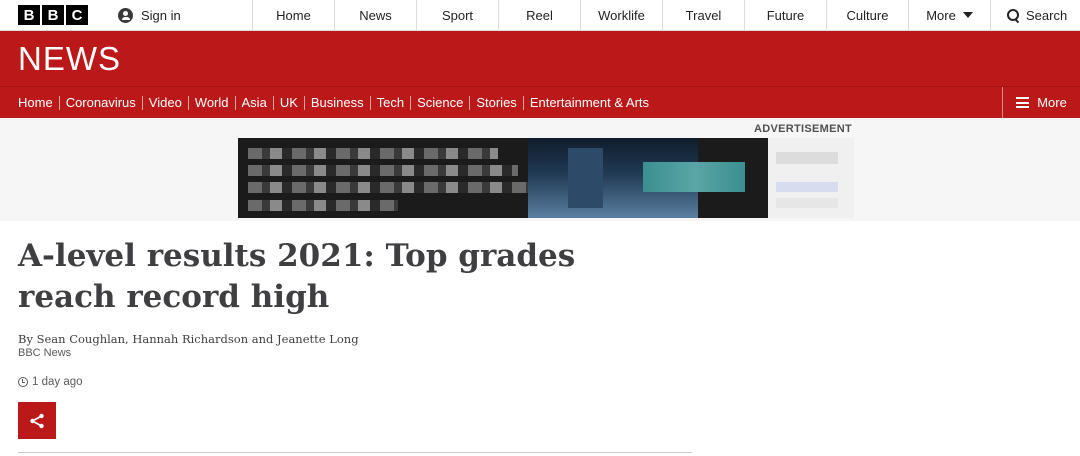  What do you see at coordinates (457, 15) in the screenshot?
I see `topnav-sport: Sport` at bounding box center [457, 15].